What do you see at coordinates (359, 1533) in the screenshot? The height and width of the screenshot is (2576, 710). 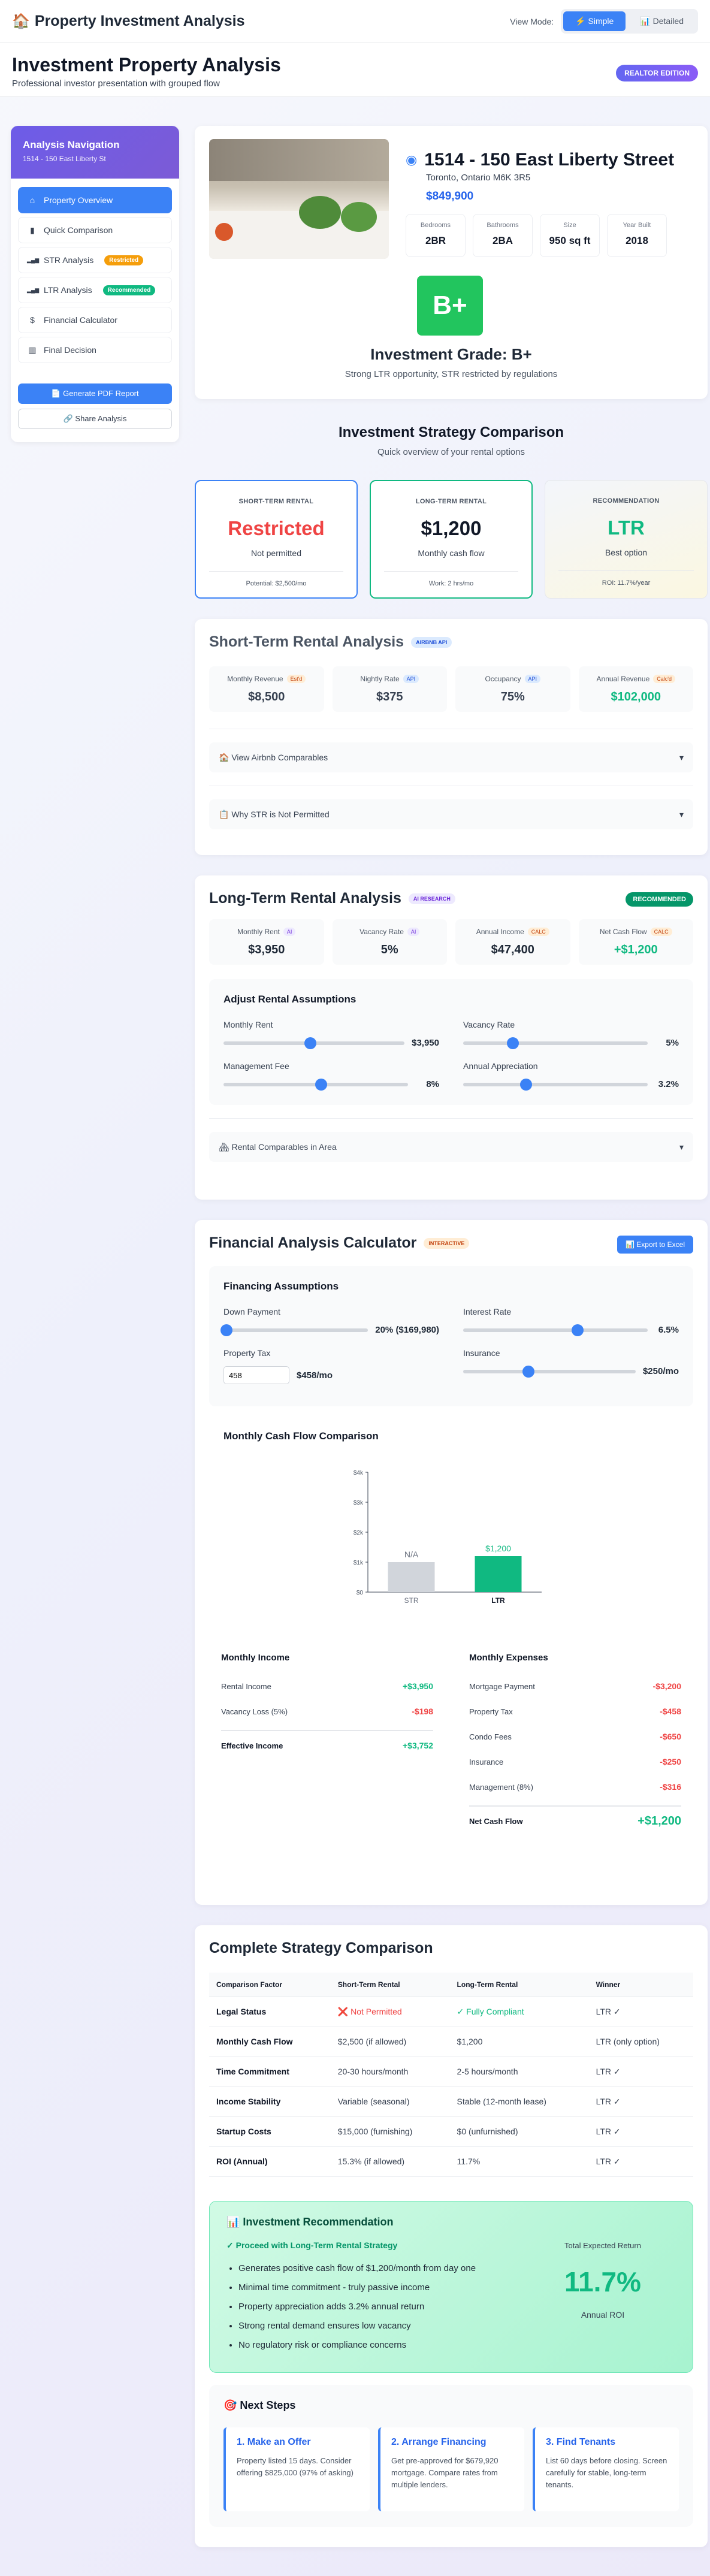 I see `y-tick-label: $2k` at bounding box center [359, 1533].